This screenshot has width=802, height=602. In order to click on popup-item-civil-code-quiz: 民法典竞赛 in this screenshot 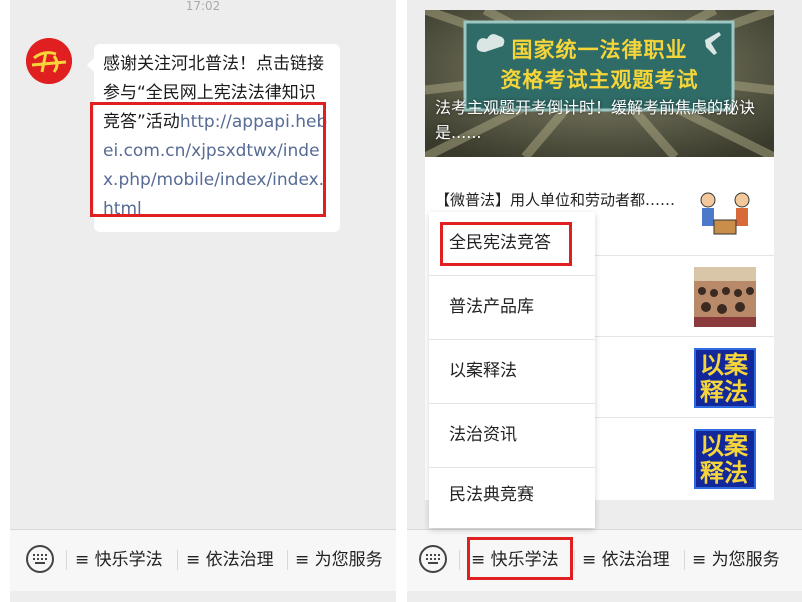, I will do `click(512, 495)`.